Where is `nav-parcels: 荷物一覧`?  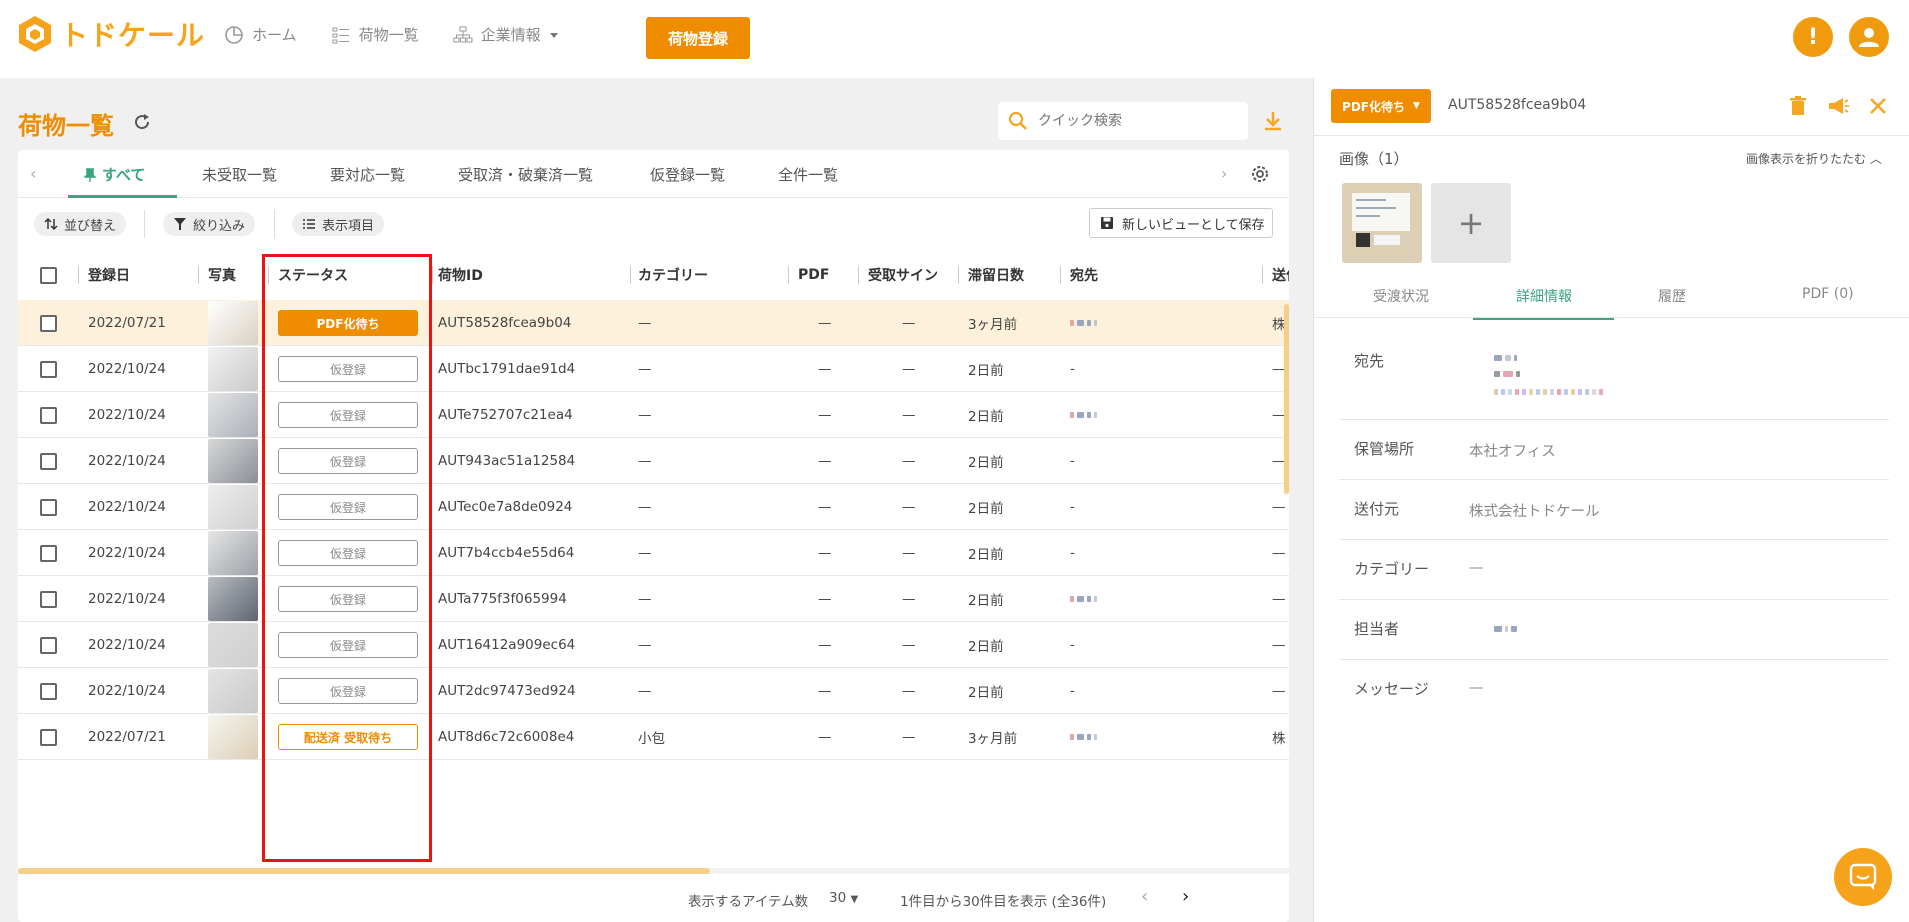
nav-parcels: 荷物一覧 is located at coordinates (375, 34).